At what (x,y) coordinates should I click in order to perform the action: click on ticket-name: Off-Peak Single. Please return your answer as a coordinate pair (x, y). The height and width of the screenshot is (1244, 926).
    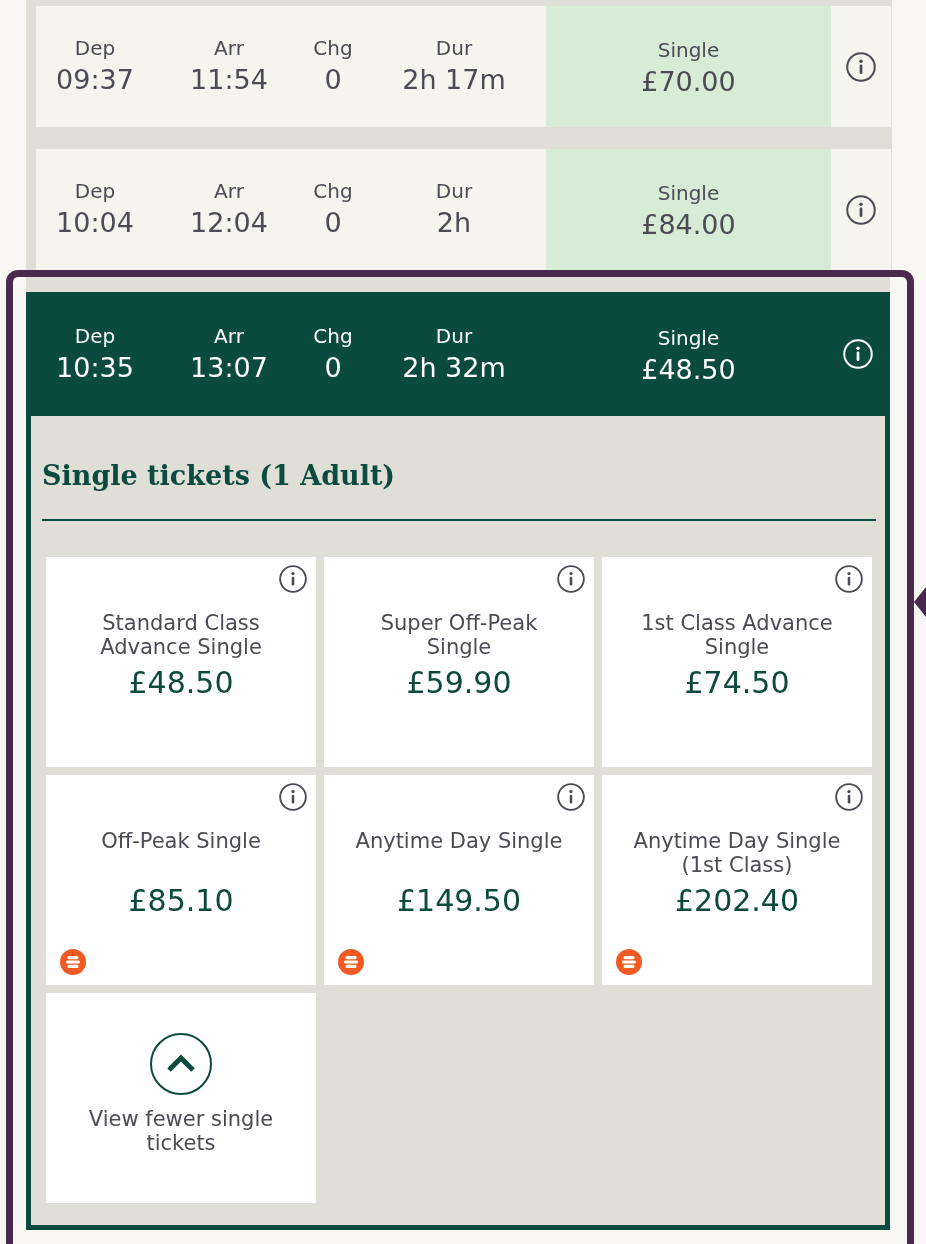
    Looking at the image, I should click on (181, 842).